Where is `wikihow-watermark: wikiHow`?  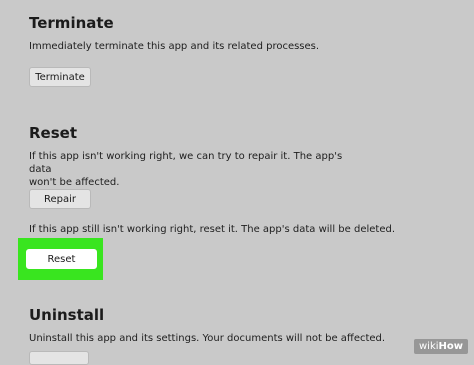 wikihow-watermark: wikiHow is located at coordinates (440, 346).